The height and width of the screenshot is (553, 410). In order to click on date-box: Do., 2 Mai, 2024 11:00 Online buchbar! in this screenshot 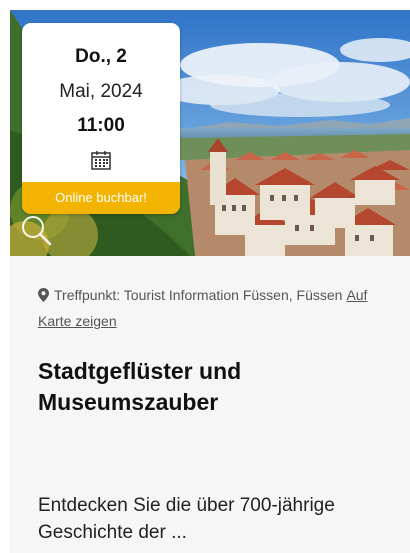, I will do `click(101, 118)`.